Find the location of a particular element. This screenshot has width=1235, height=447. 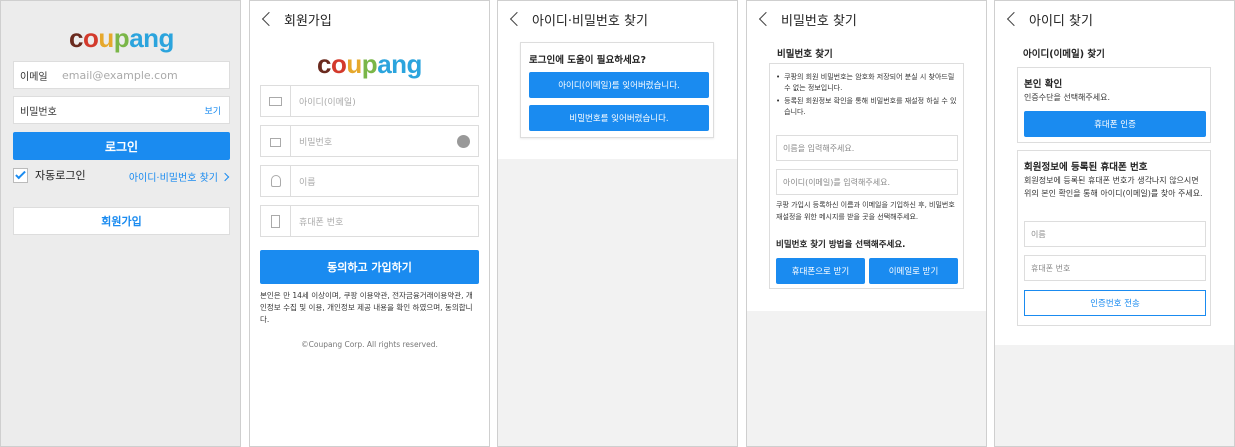

email-field: 이메일 email@example.com is located at coordinates (121, 75).